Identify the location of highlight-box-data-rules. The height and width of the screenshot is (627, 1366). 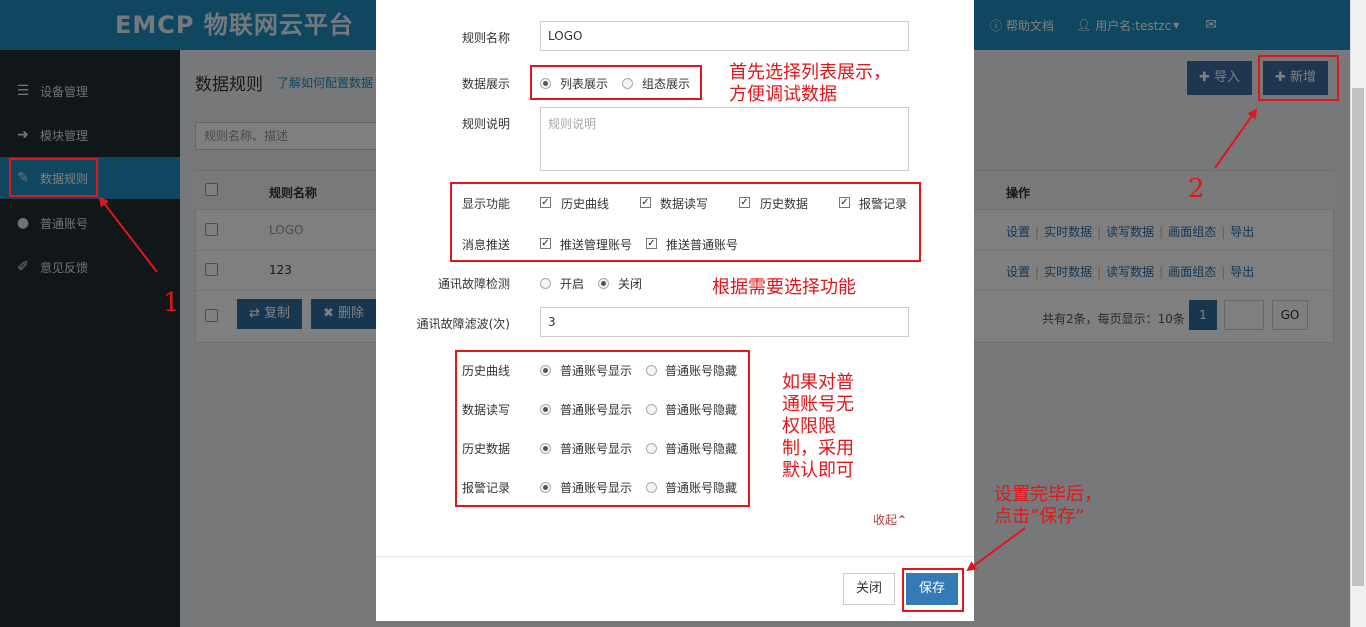
(53, 177).